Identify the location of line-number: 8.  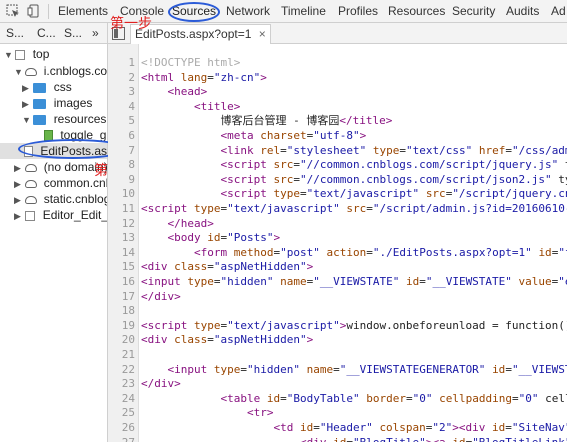
(121, 164).